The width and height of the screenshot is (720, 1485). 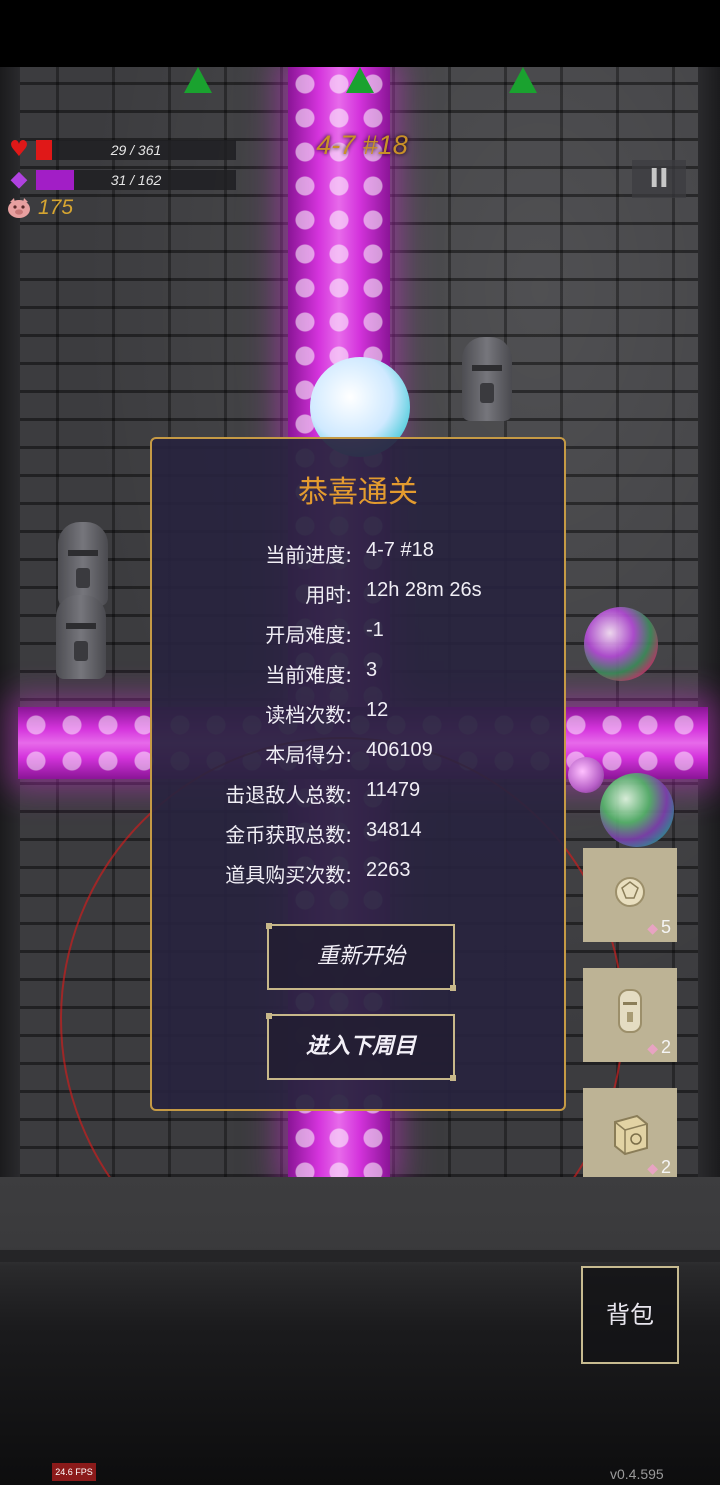 What do you see at coordinates (74, 1472) in the screenshot?
I see `fps-counter: 24.6 FPS` at bounding box center [74, 1472].